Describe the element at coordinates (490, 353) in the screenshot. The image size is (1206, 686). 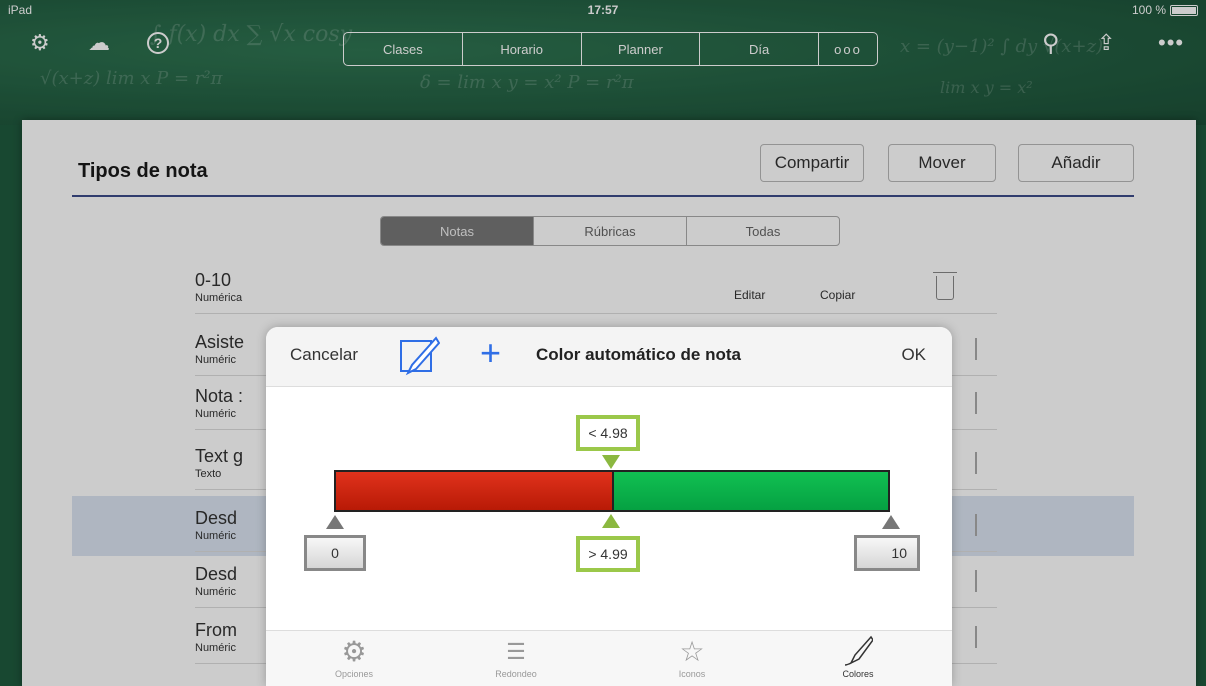
I see `add-icon: +` at that location.